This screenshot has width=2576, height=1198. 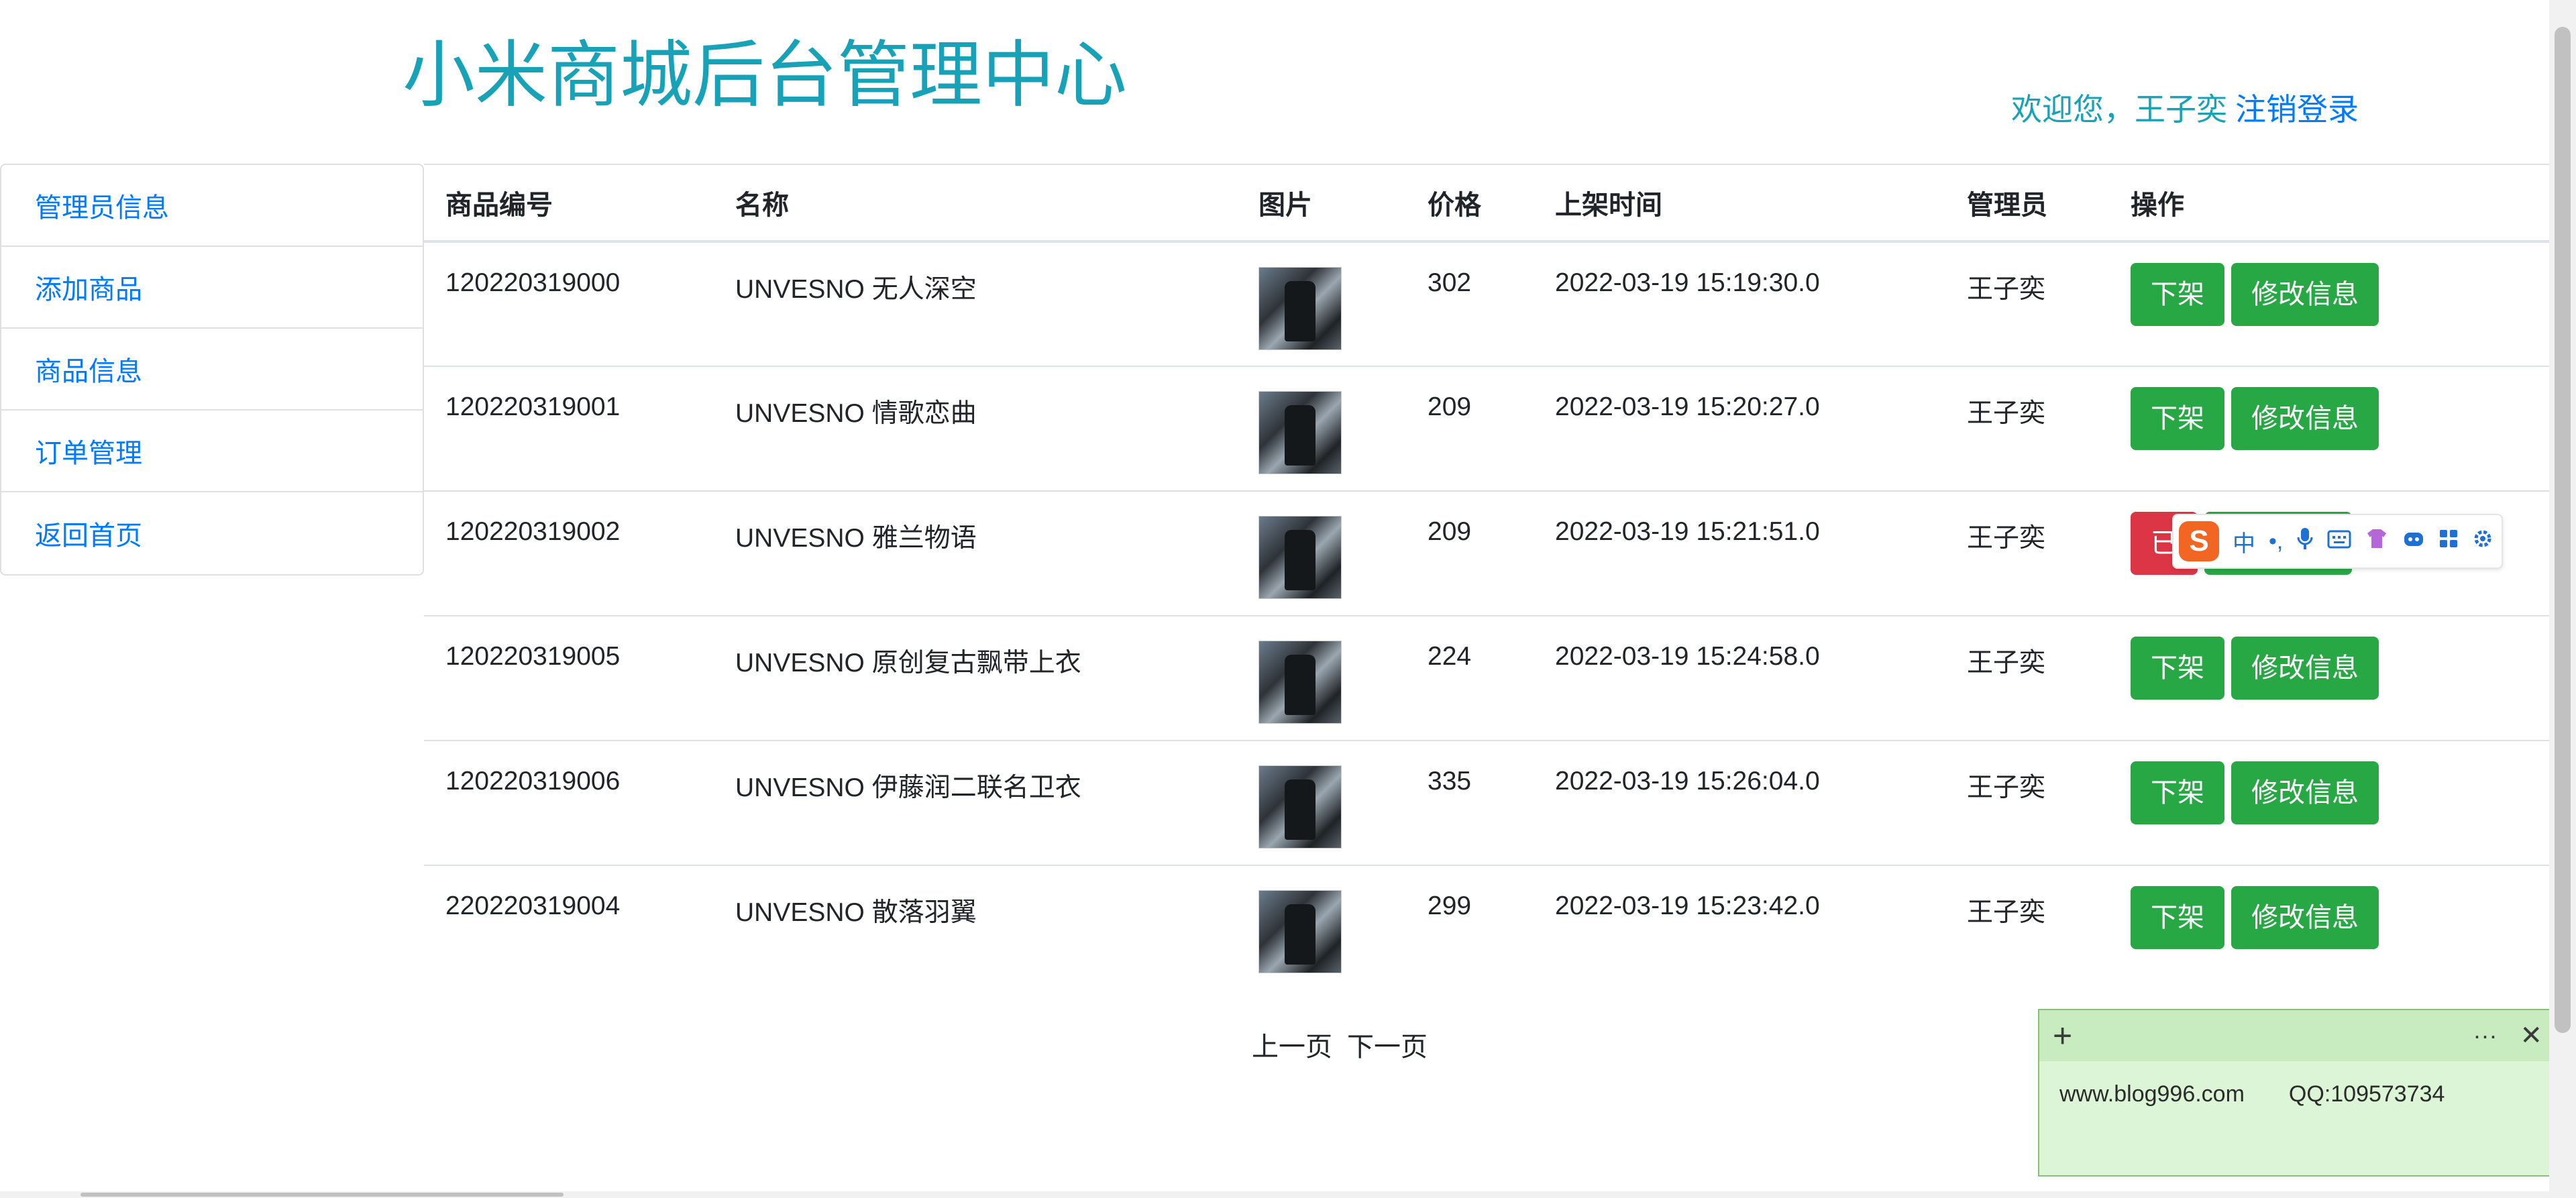 What do you see at coordinates (1739, 204) in the screenshot?
I see `column-header-time: 上架时间` at bounding box center [1739, 204].